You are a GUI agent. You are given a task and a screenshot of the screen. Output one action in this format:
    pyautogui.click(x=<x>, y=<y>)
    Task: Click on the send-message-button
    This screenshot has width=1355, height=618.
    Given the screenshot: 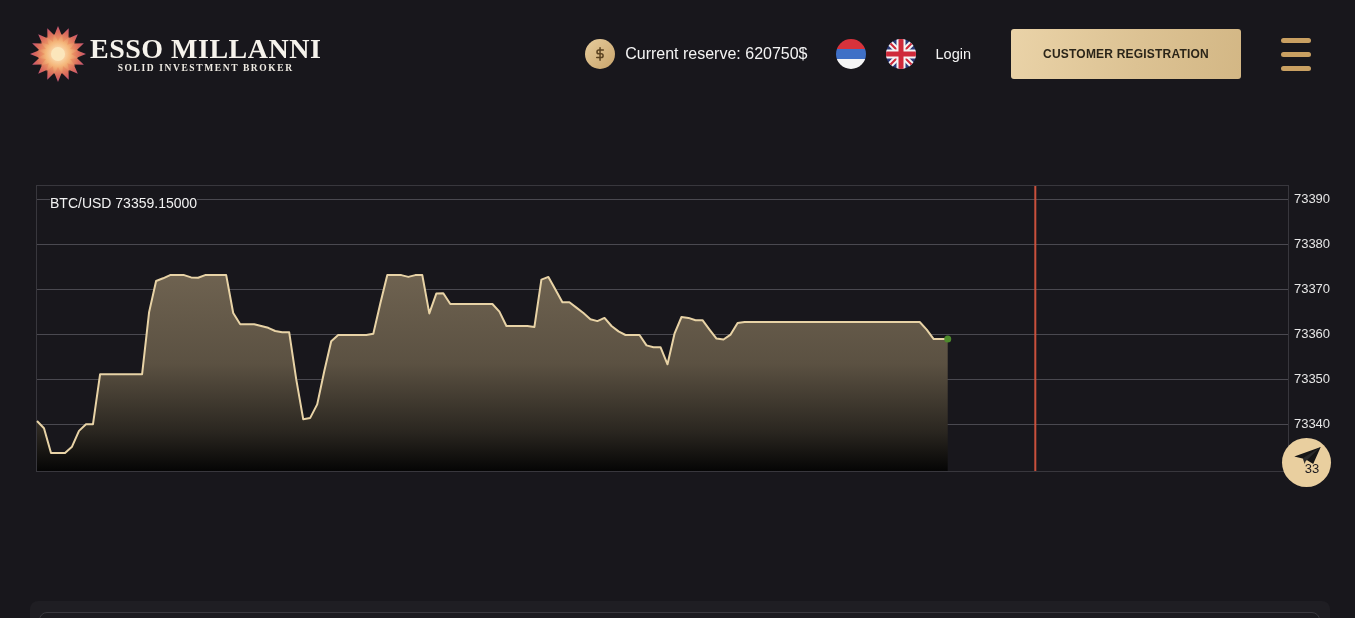 What is the action you would take?
    pyautogui.click(x=1306, y=462)
    